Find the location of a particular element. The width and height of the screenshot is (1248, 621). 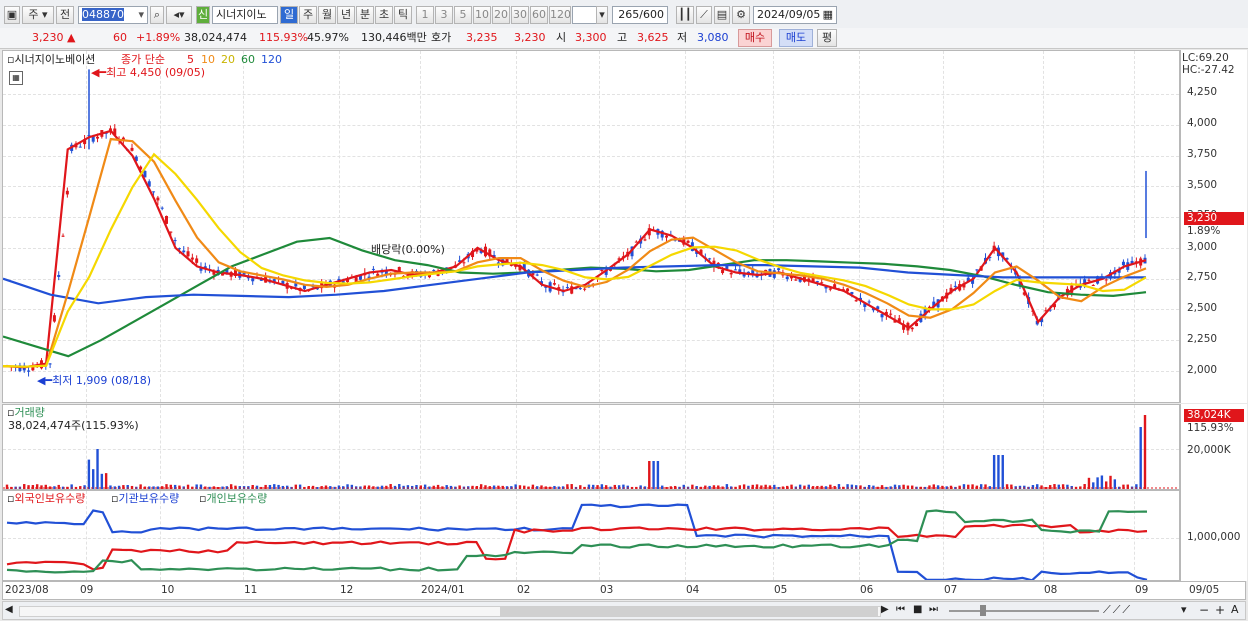

sound-icon: ◂▾ is located at coordinates (179, 15).